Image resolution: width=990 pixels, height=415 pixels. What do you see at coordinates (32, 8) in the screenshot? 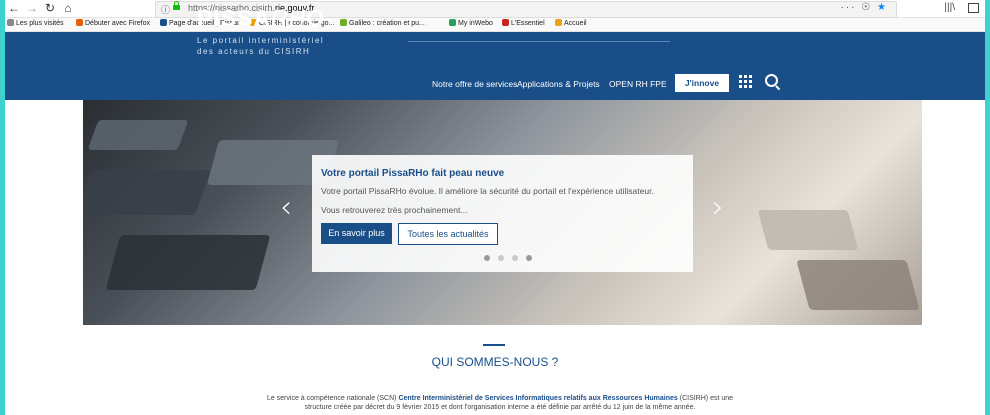
I see `forward-icon: →` at bounding box center [32, 8].